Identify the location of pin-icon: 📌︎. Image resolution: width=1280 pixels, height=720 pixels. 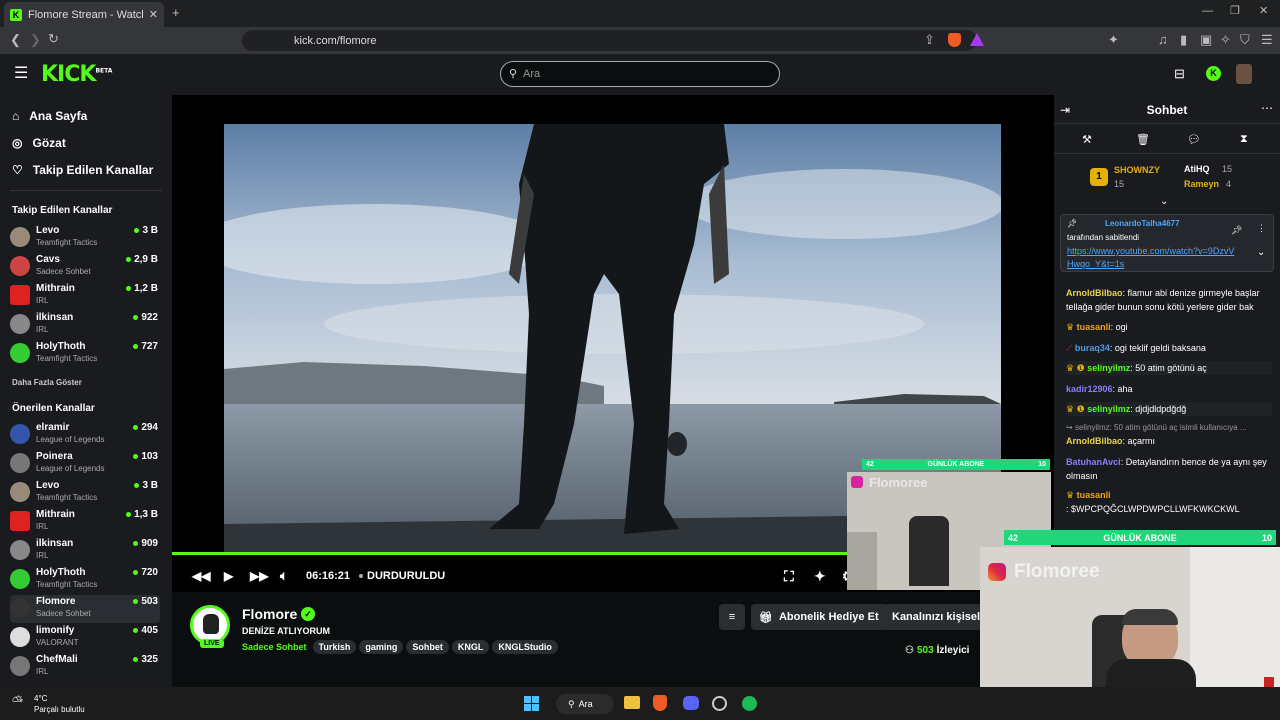
(1072, 223).